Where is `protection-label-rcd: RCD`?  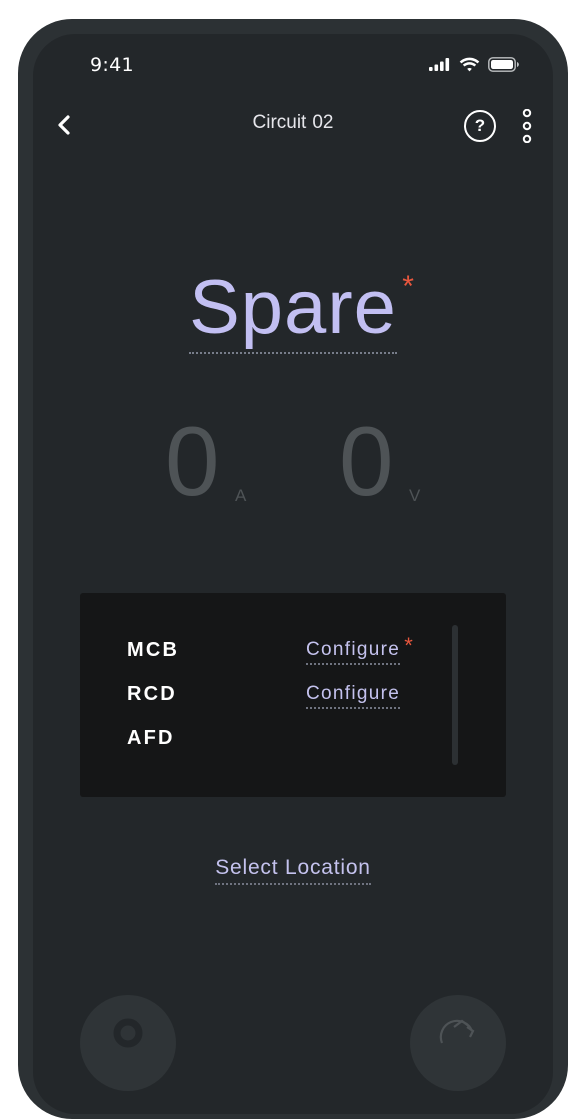
protection-label-rcd: RCD is located at coordinates (152, 694).